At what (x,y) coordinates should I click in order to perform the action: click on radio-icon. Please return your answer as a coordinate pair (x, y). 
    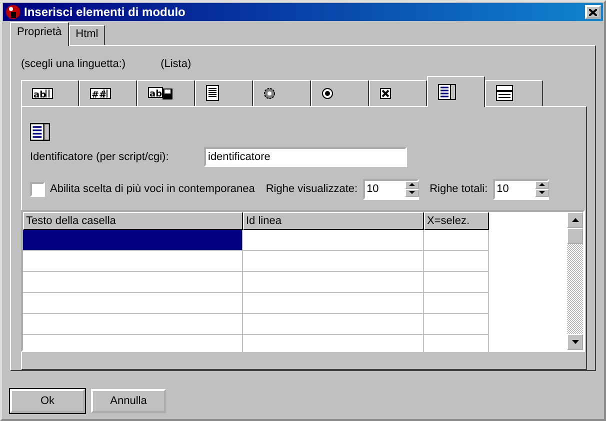
    Looking at the image, I should click on (327, 93).